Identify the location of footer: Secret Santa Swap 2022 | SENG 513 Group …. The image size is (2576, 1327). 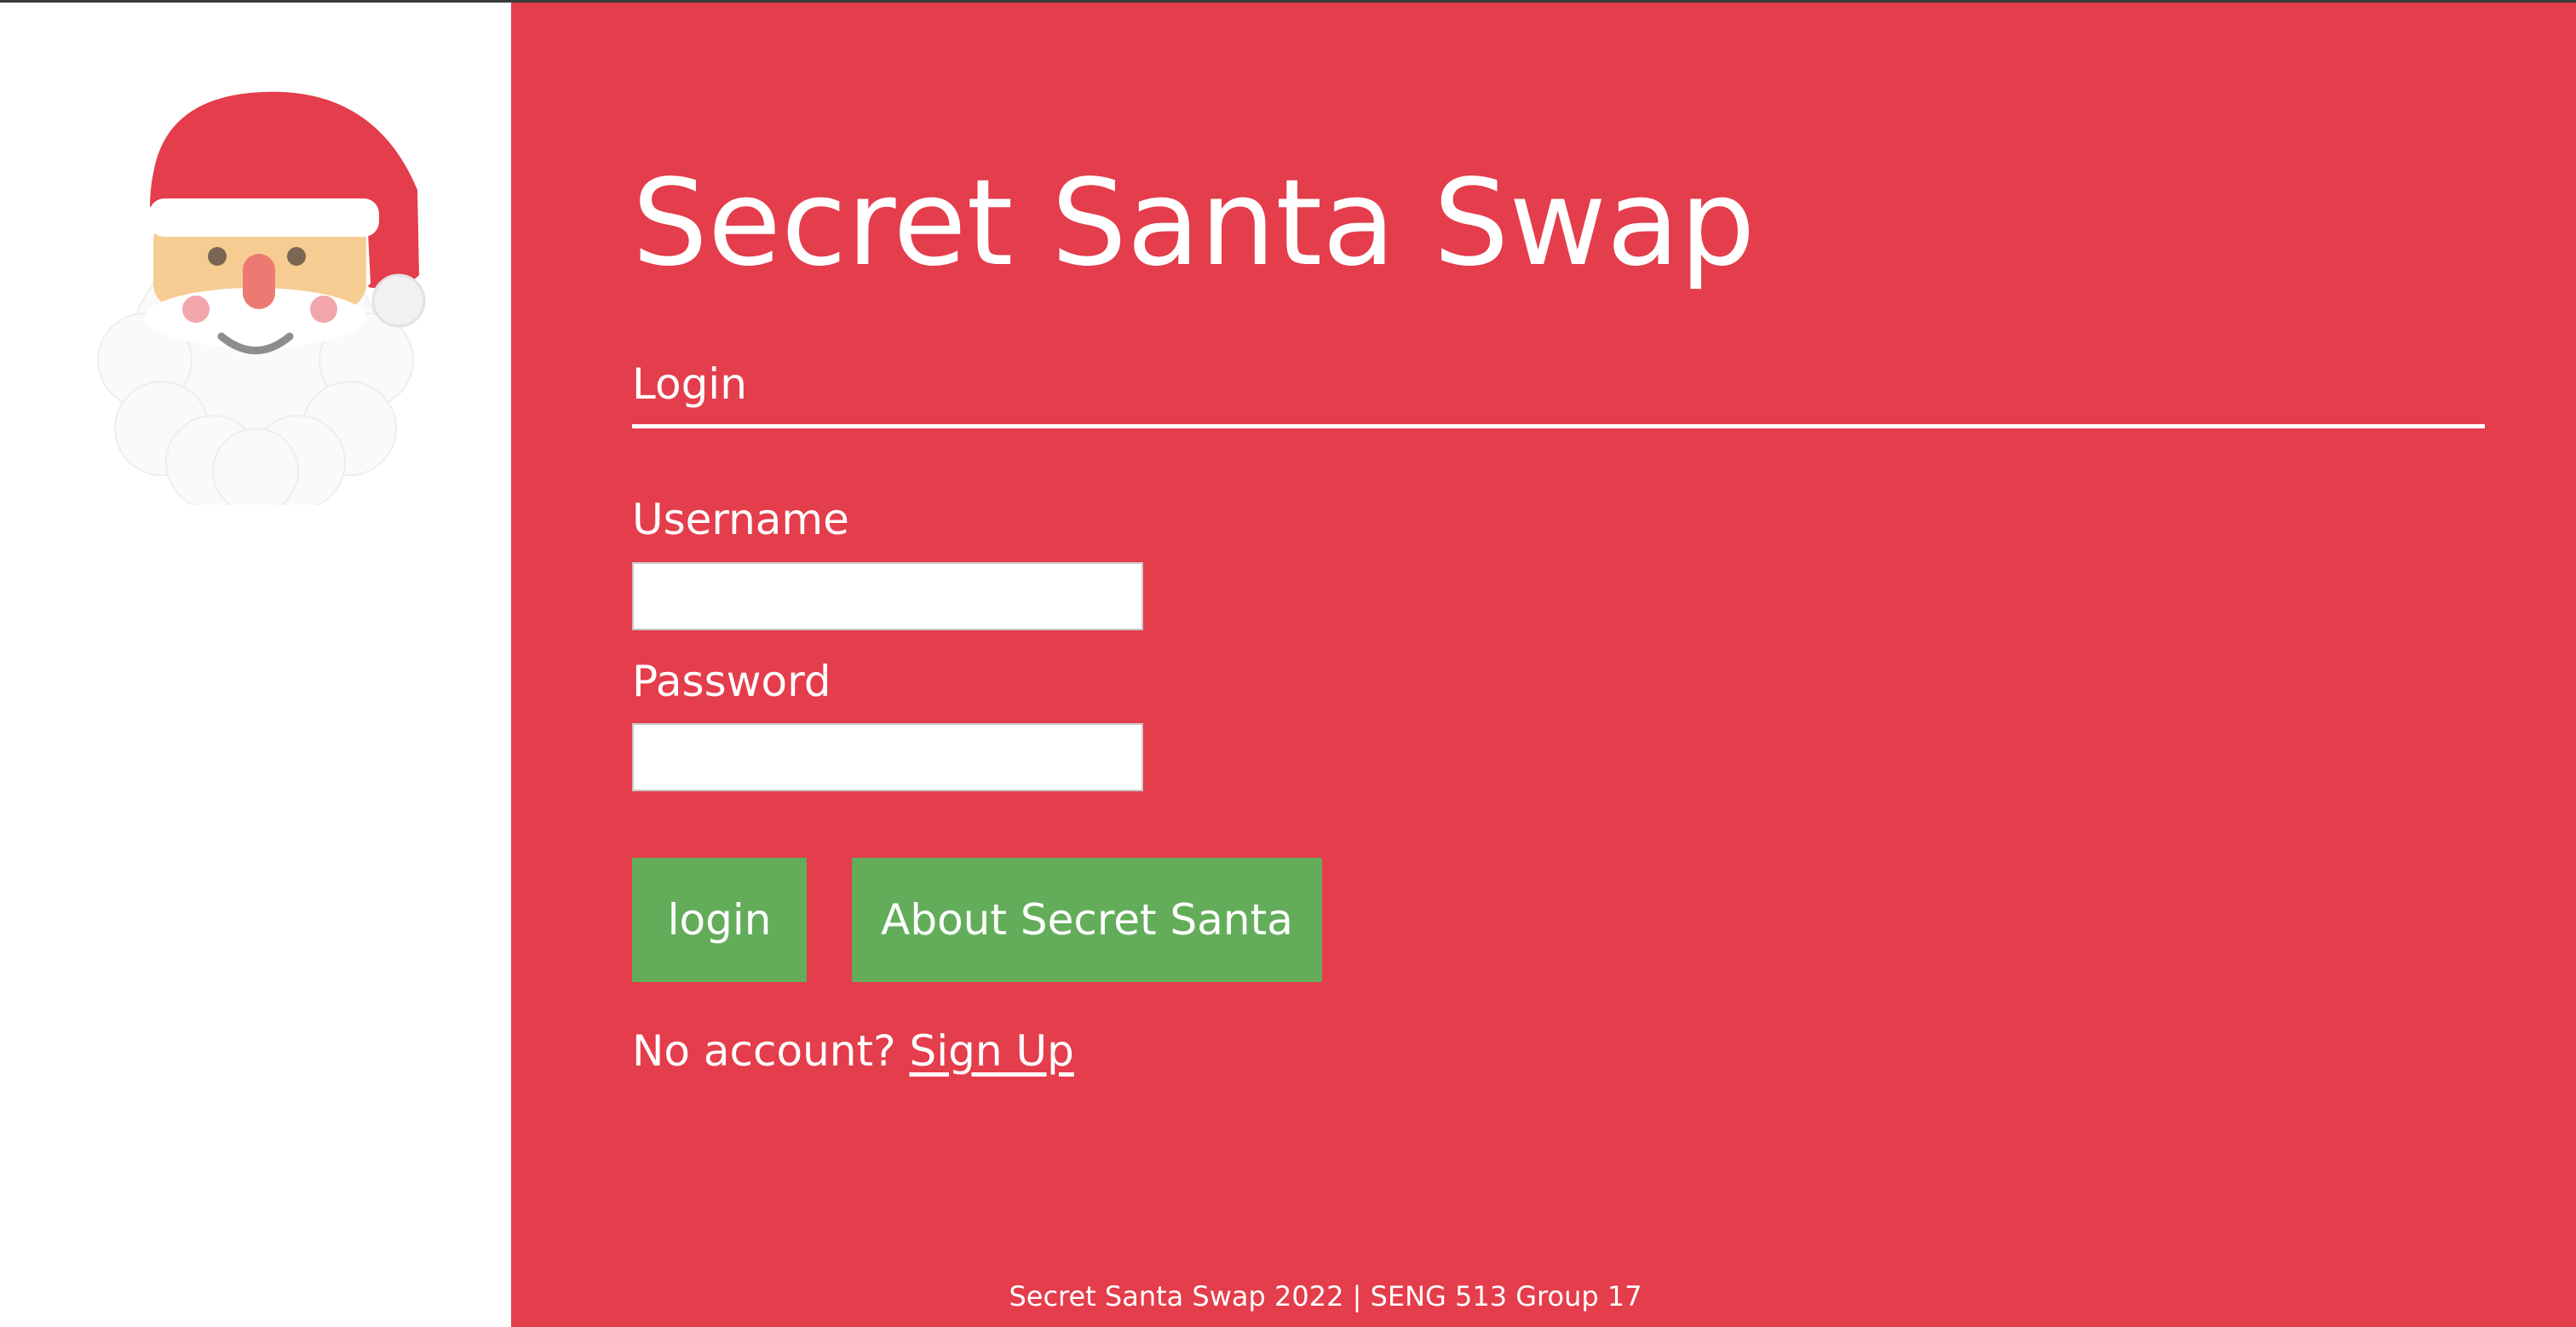
(1326, 1296).